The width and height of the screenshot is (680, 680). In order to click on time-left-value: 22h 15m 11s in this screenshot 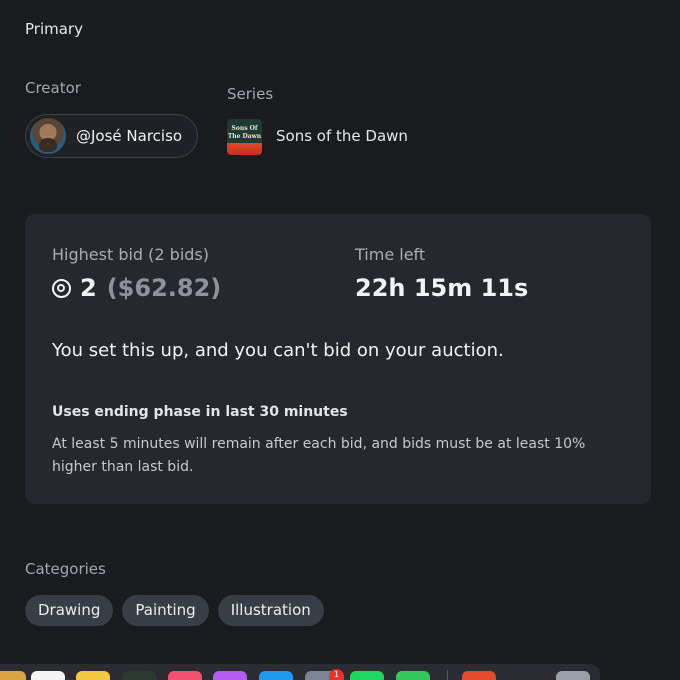, I will do `click(442, 288)`.